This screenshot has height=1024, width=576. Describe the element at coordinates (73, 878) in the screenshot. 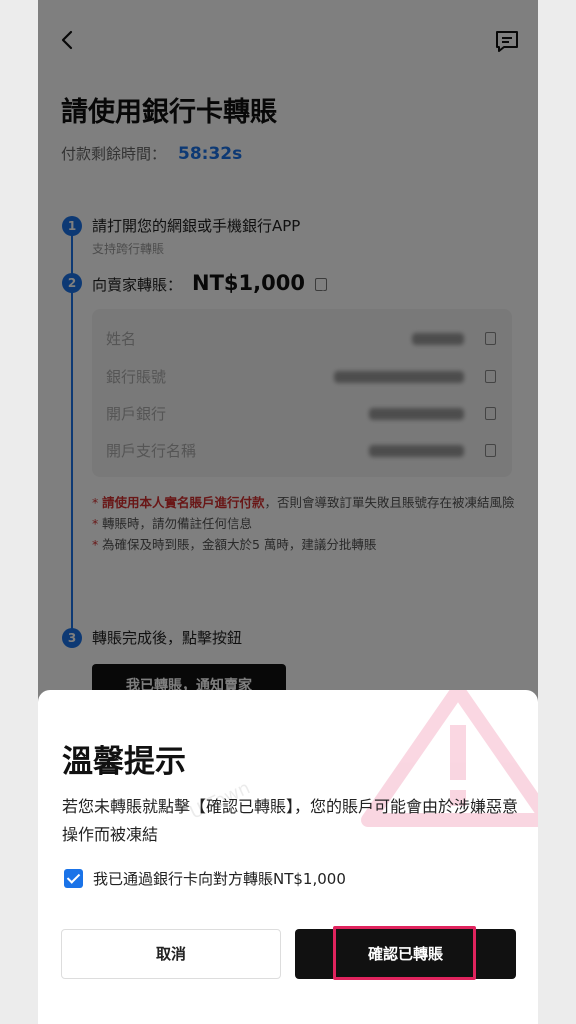

I see `checked-checkbox` at that location.